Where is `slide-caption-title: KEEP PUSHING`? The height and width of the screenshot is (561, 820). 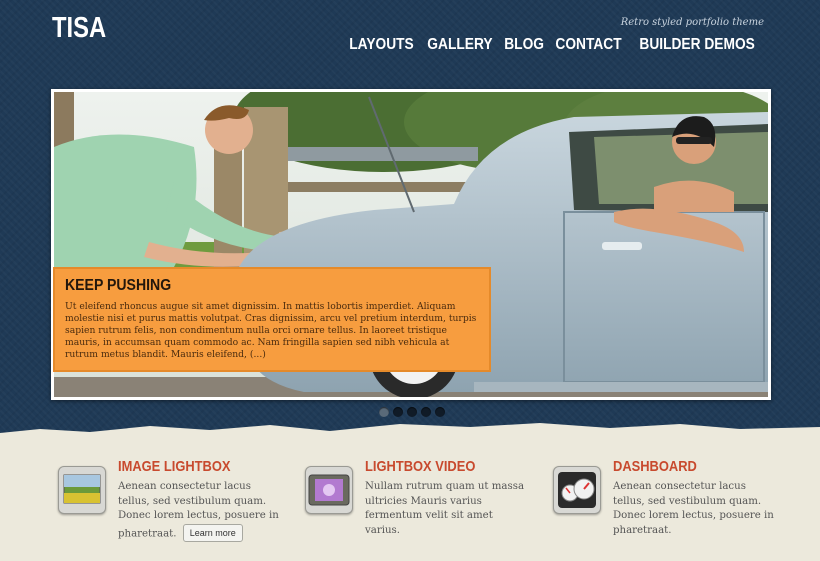 slide-caption-title: KEEP PUSHING is located at coordinates (118, 285).